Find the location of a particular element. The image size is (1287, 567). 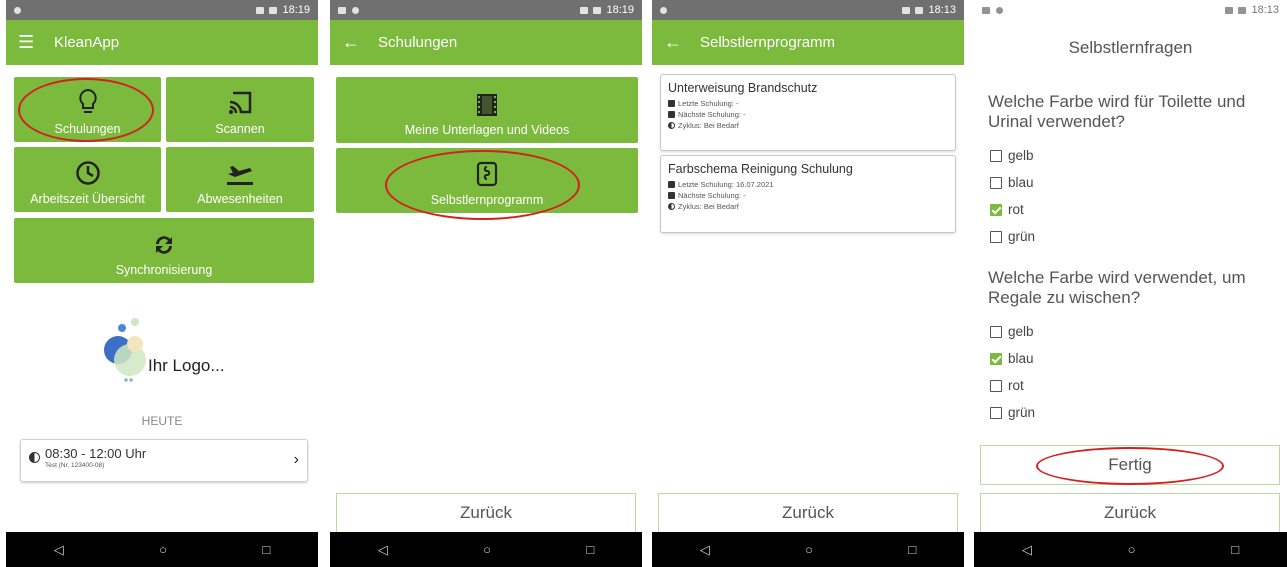

shift-detail: Test (Nr. 123400-08) is located at coordinates (75, 465).